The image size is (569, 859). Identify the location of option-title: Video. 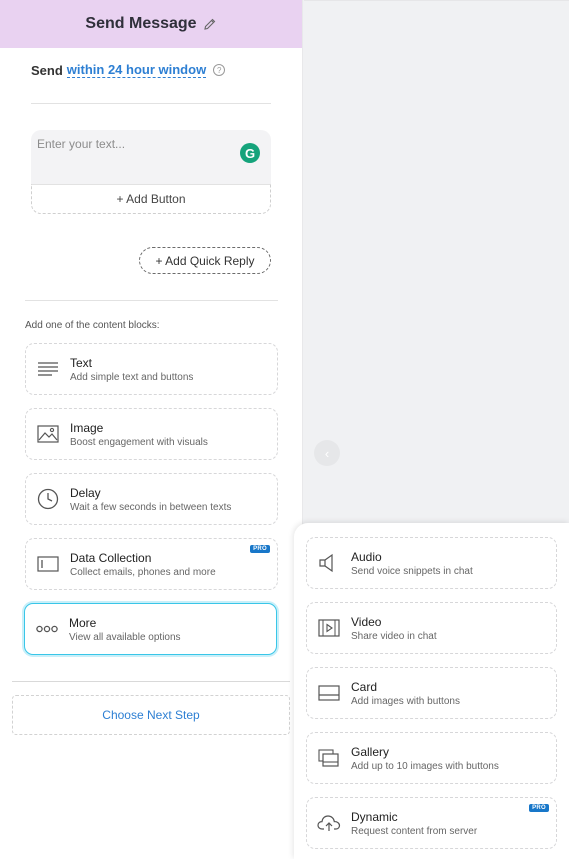
(366, 621).